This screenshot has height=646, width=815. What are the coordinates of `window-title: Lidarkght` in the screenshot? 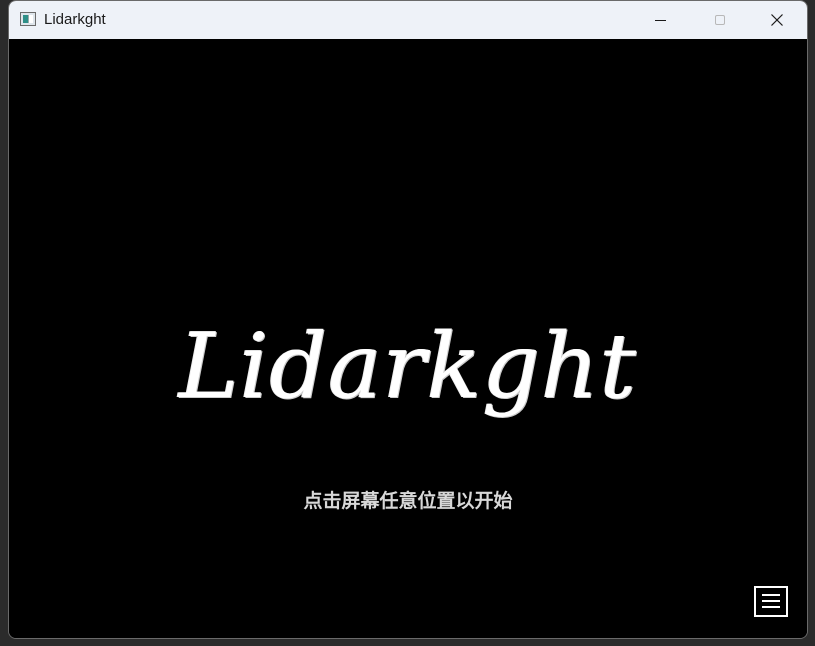 It's located at (75, 19).